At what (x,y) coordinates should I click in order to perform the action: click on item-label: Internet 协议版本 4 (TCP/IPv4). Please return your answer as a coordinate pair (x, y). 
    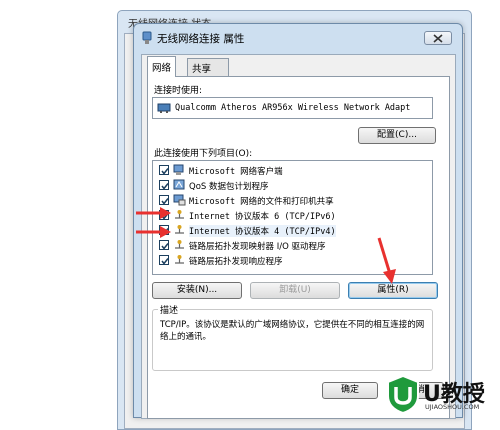
    Looking at the image, I should click on (262, 231).